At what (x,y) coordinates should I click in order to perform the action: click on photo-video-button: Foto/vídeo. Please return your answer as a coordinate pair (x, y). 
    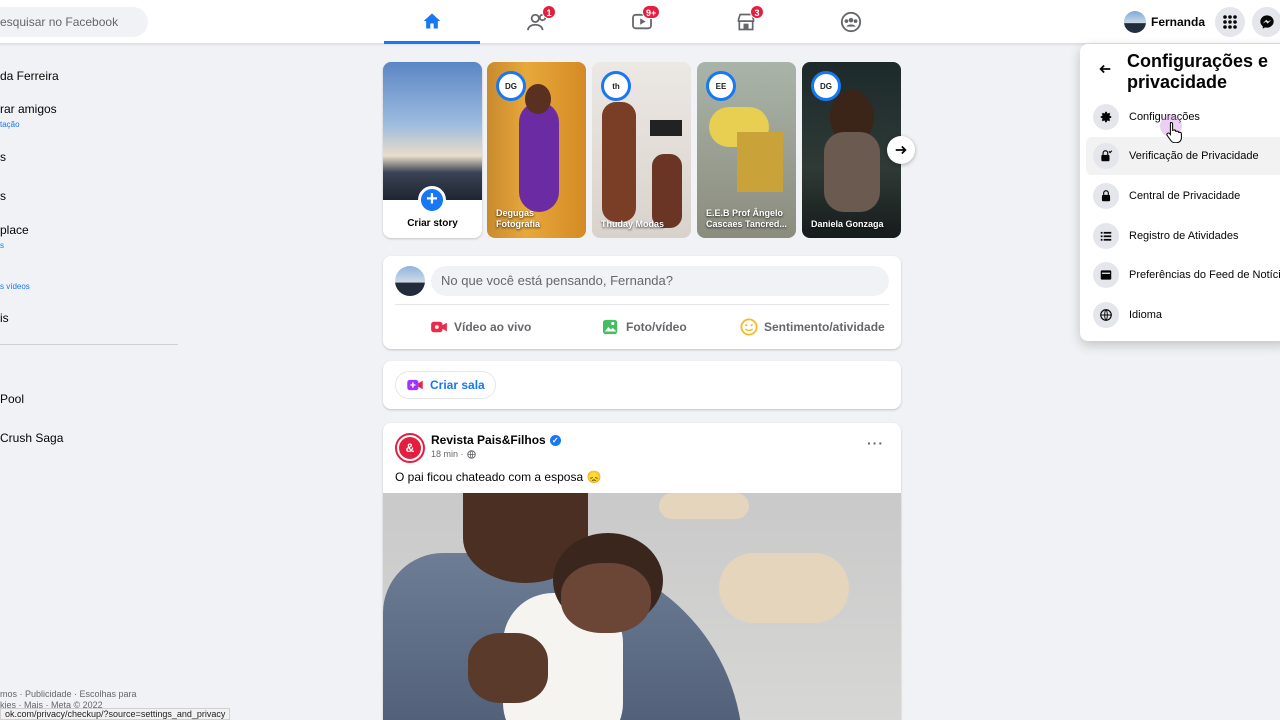
    Looking at the image, I should click on (644, 327).